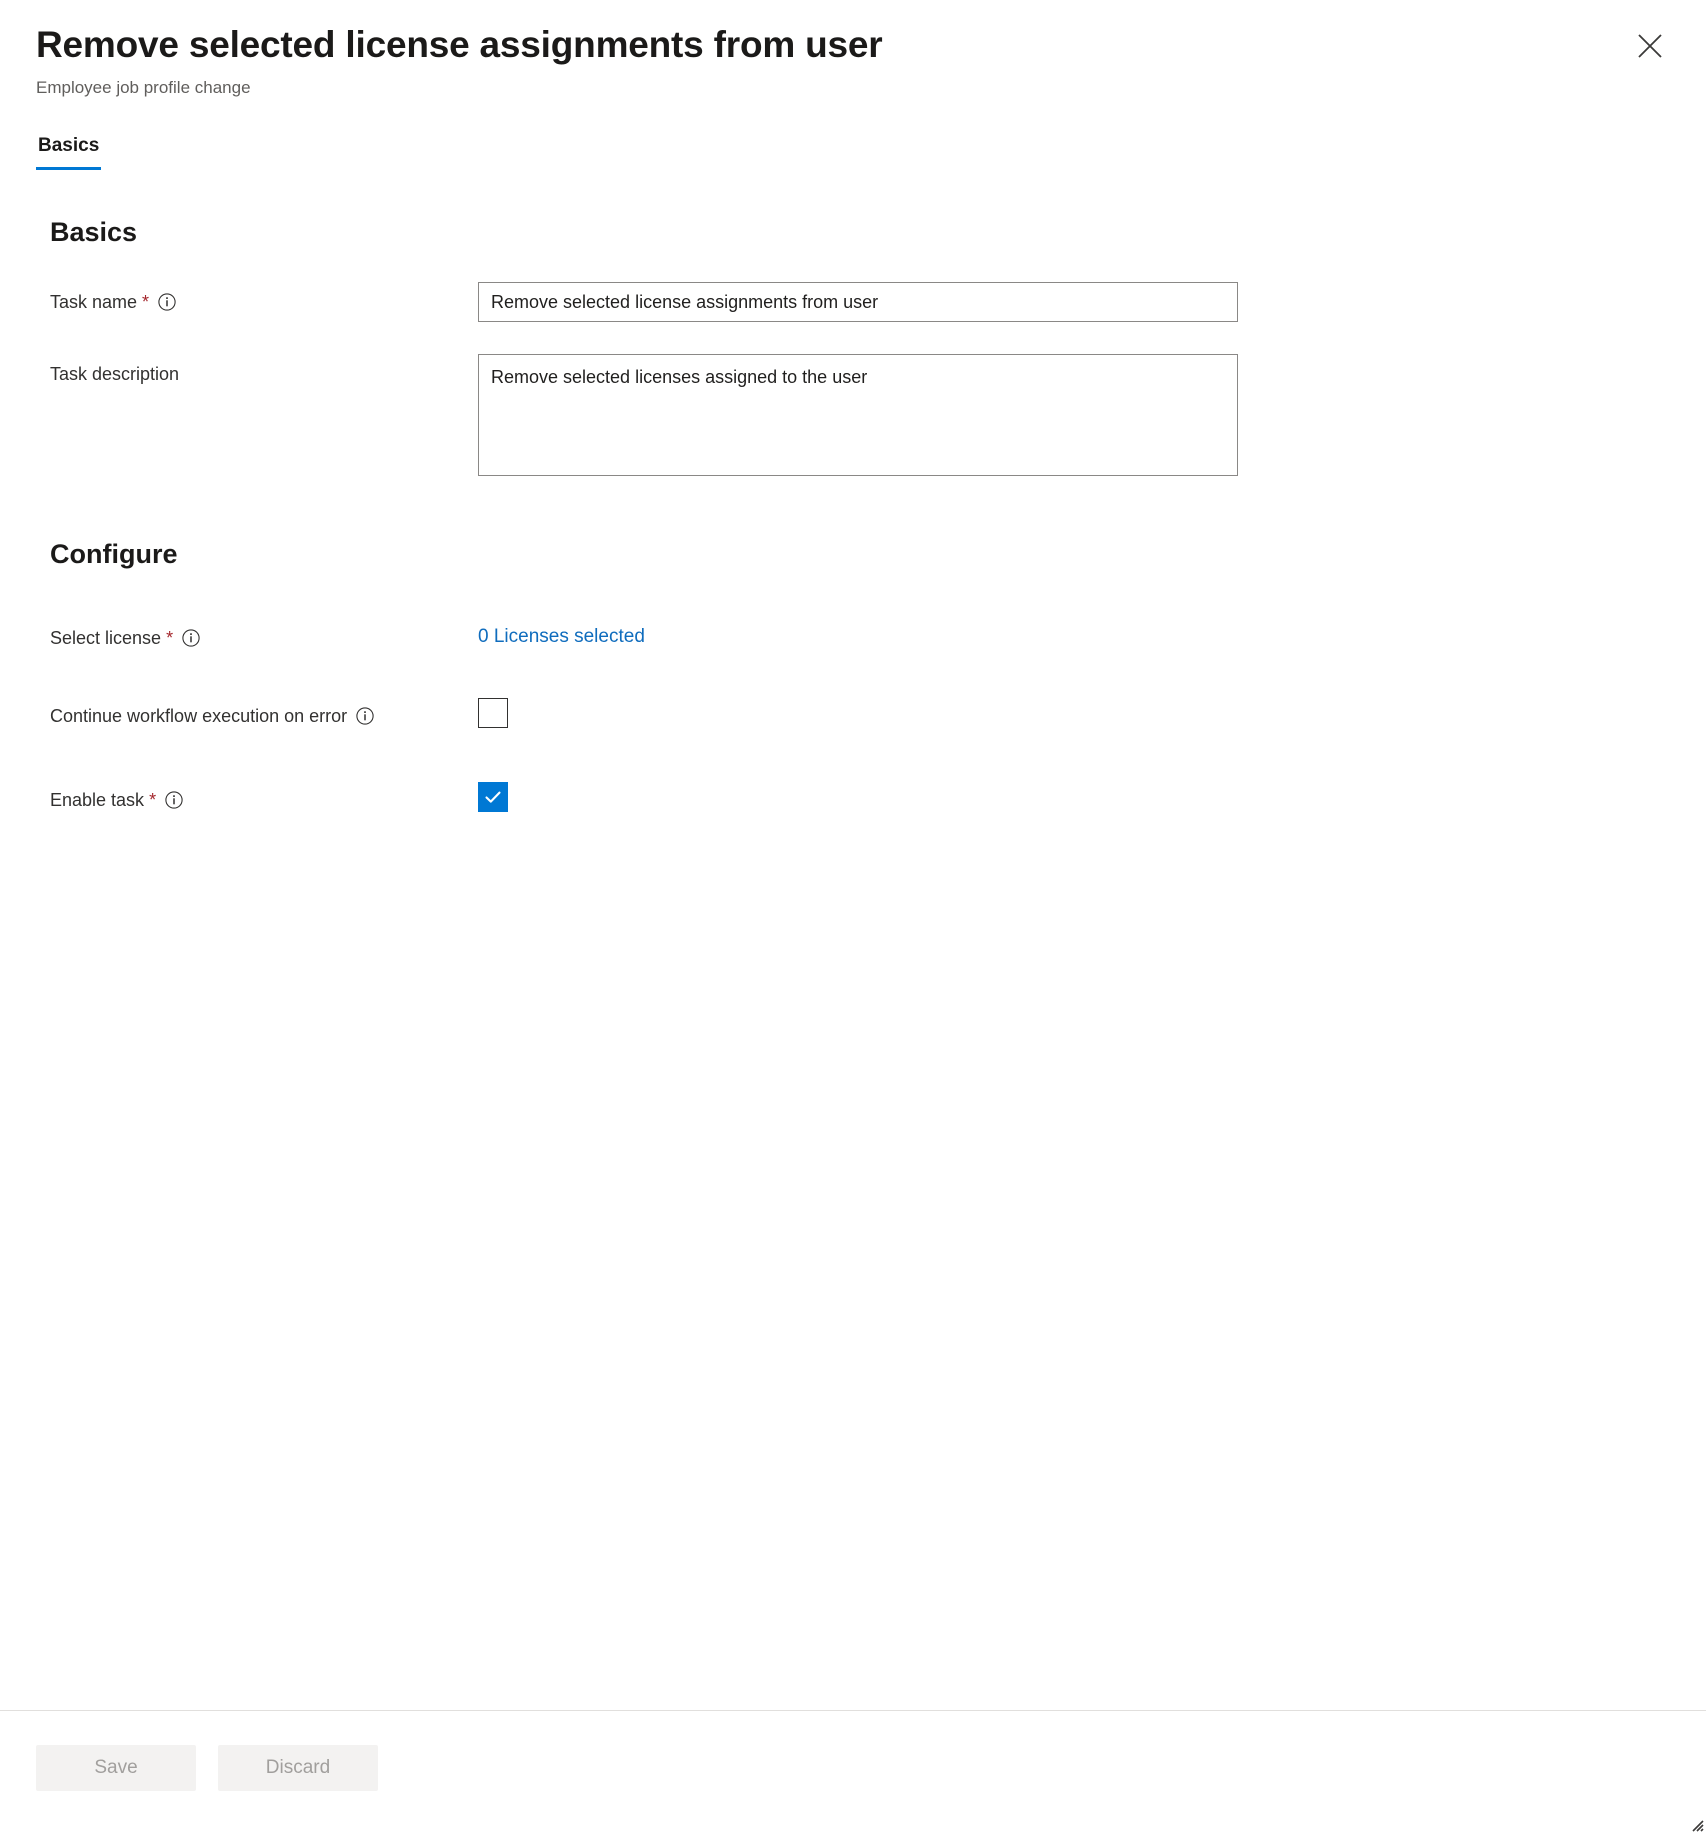 The image size is (1706, 1837). What do you see at coordinates (94, 232) in the screenshot?
I see `section-heading-basics: Basics` at bounding box center [94, 232].